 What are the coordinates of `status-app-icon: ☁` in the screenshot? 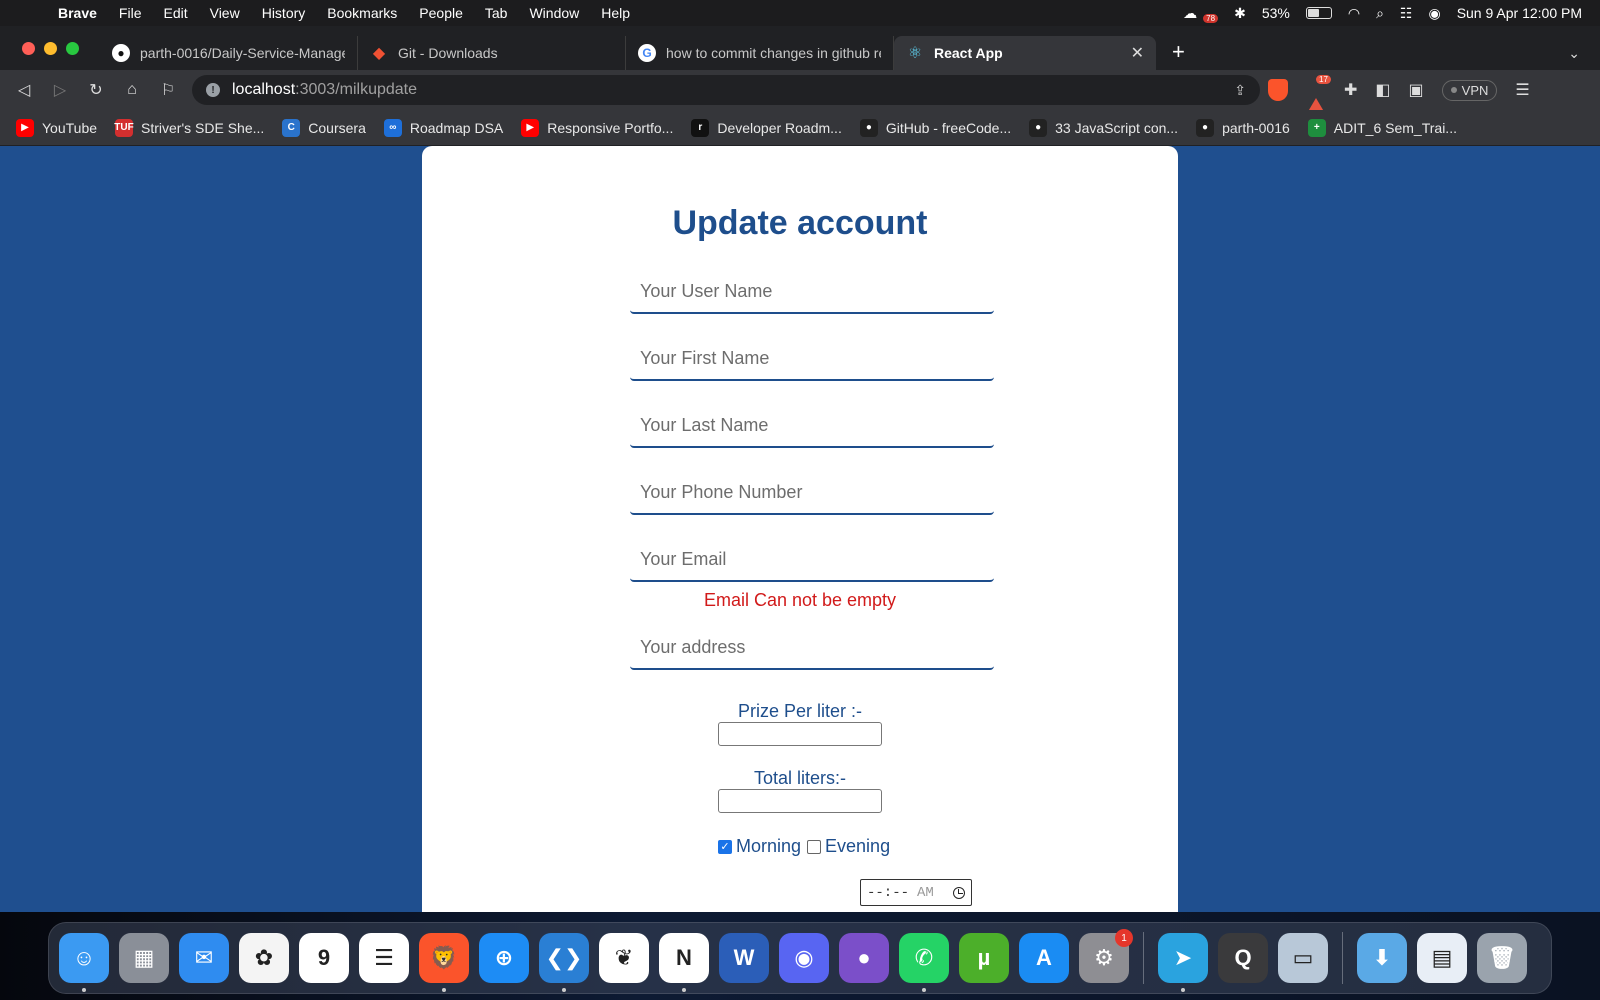 It's located at (1190, 13).